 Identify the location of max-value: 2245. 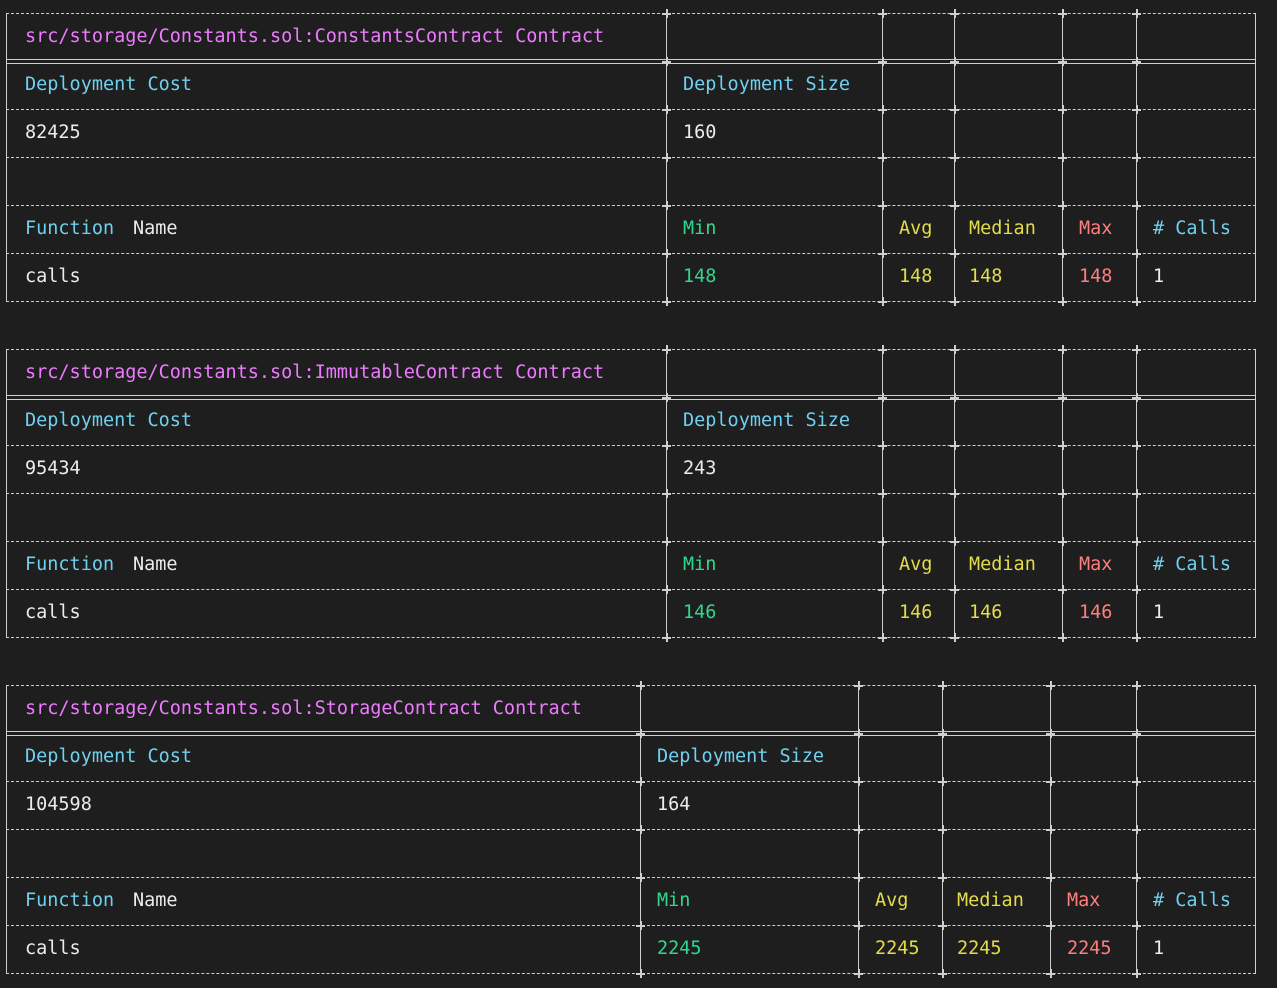
(1089, 948).